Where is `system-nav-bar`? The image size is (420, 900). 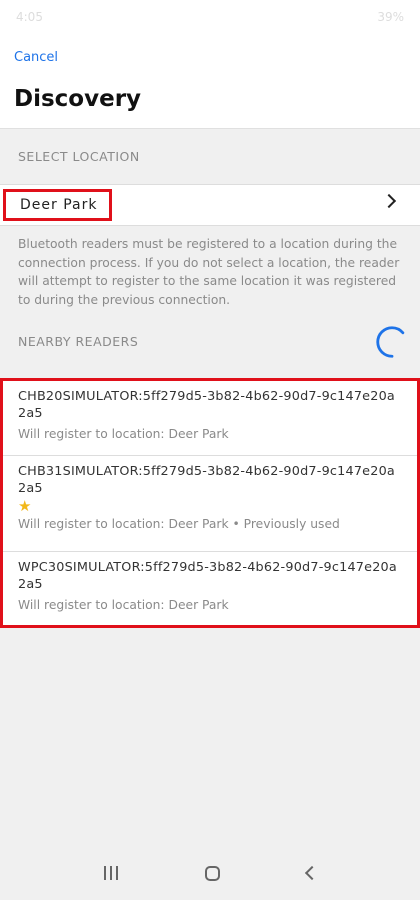 system-nav-bar is located at coordinates (210, 873).